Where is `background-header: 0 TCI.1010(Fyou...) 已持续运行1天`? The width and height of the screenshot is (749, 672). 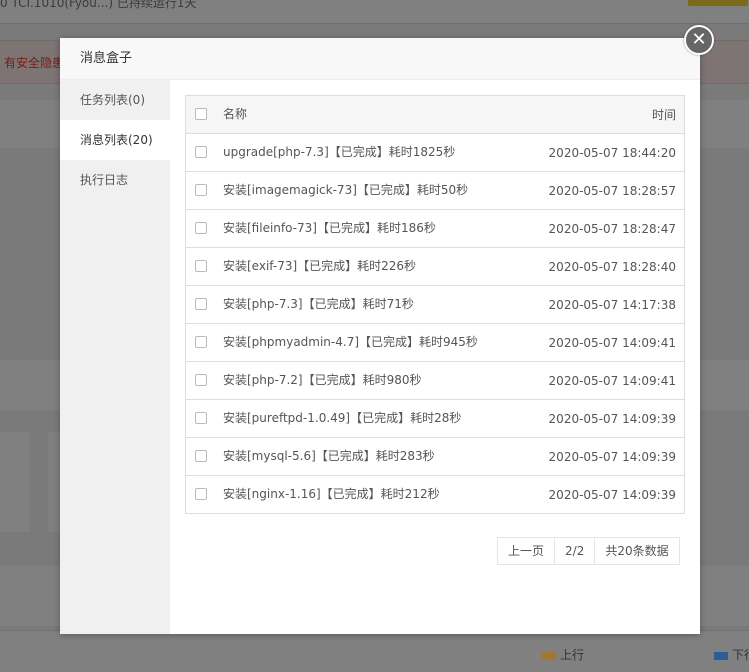 background-header: 0 TCI.1010(Fyou...) 已持续运行1天 is located at coordinates (374, 12).